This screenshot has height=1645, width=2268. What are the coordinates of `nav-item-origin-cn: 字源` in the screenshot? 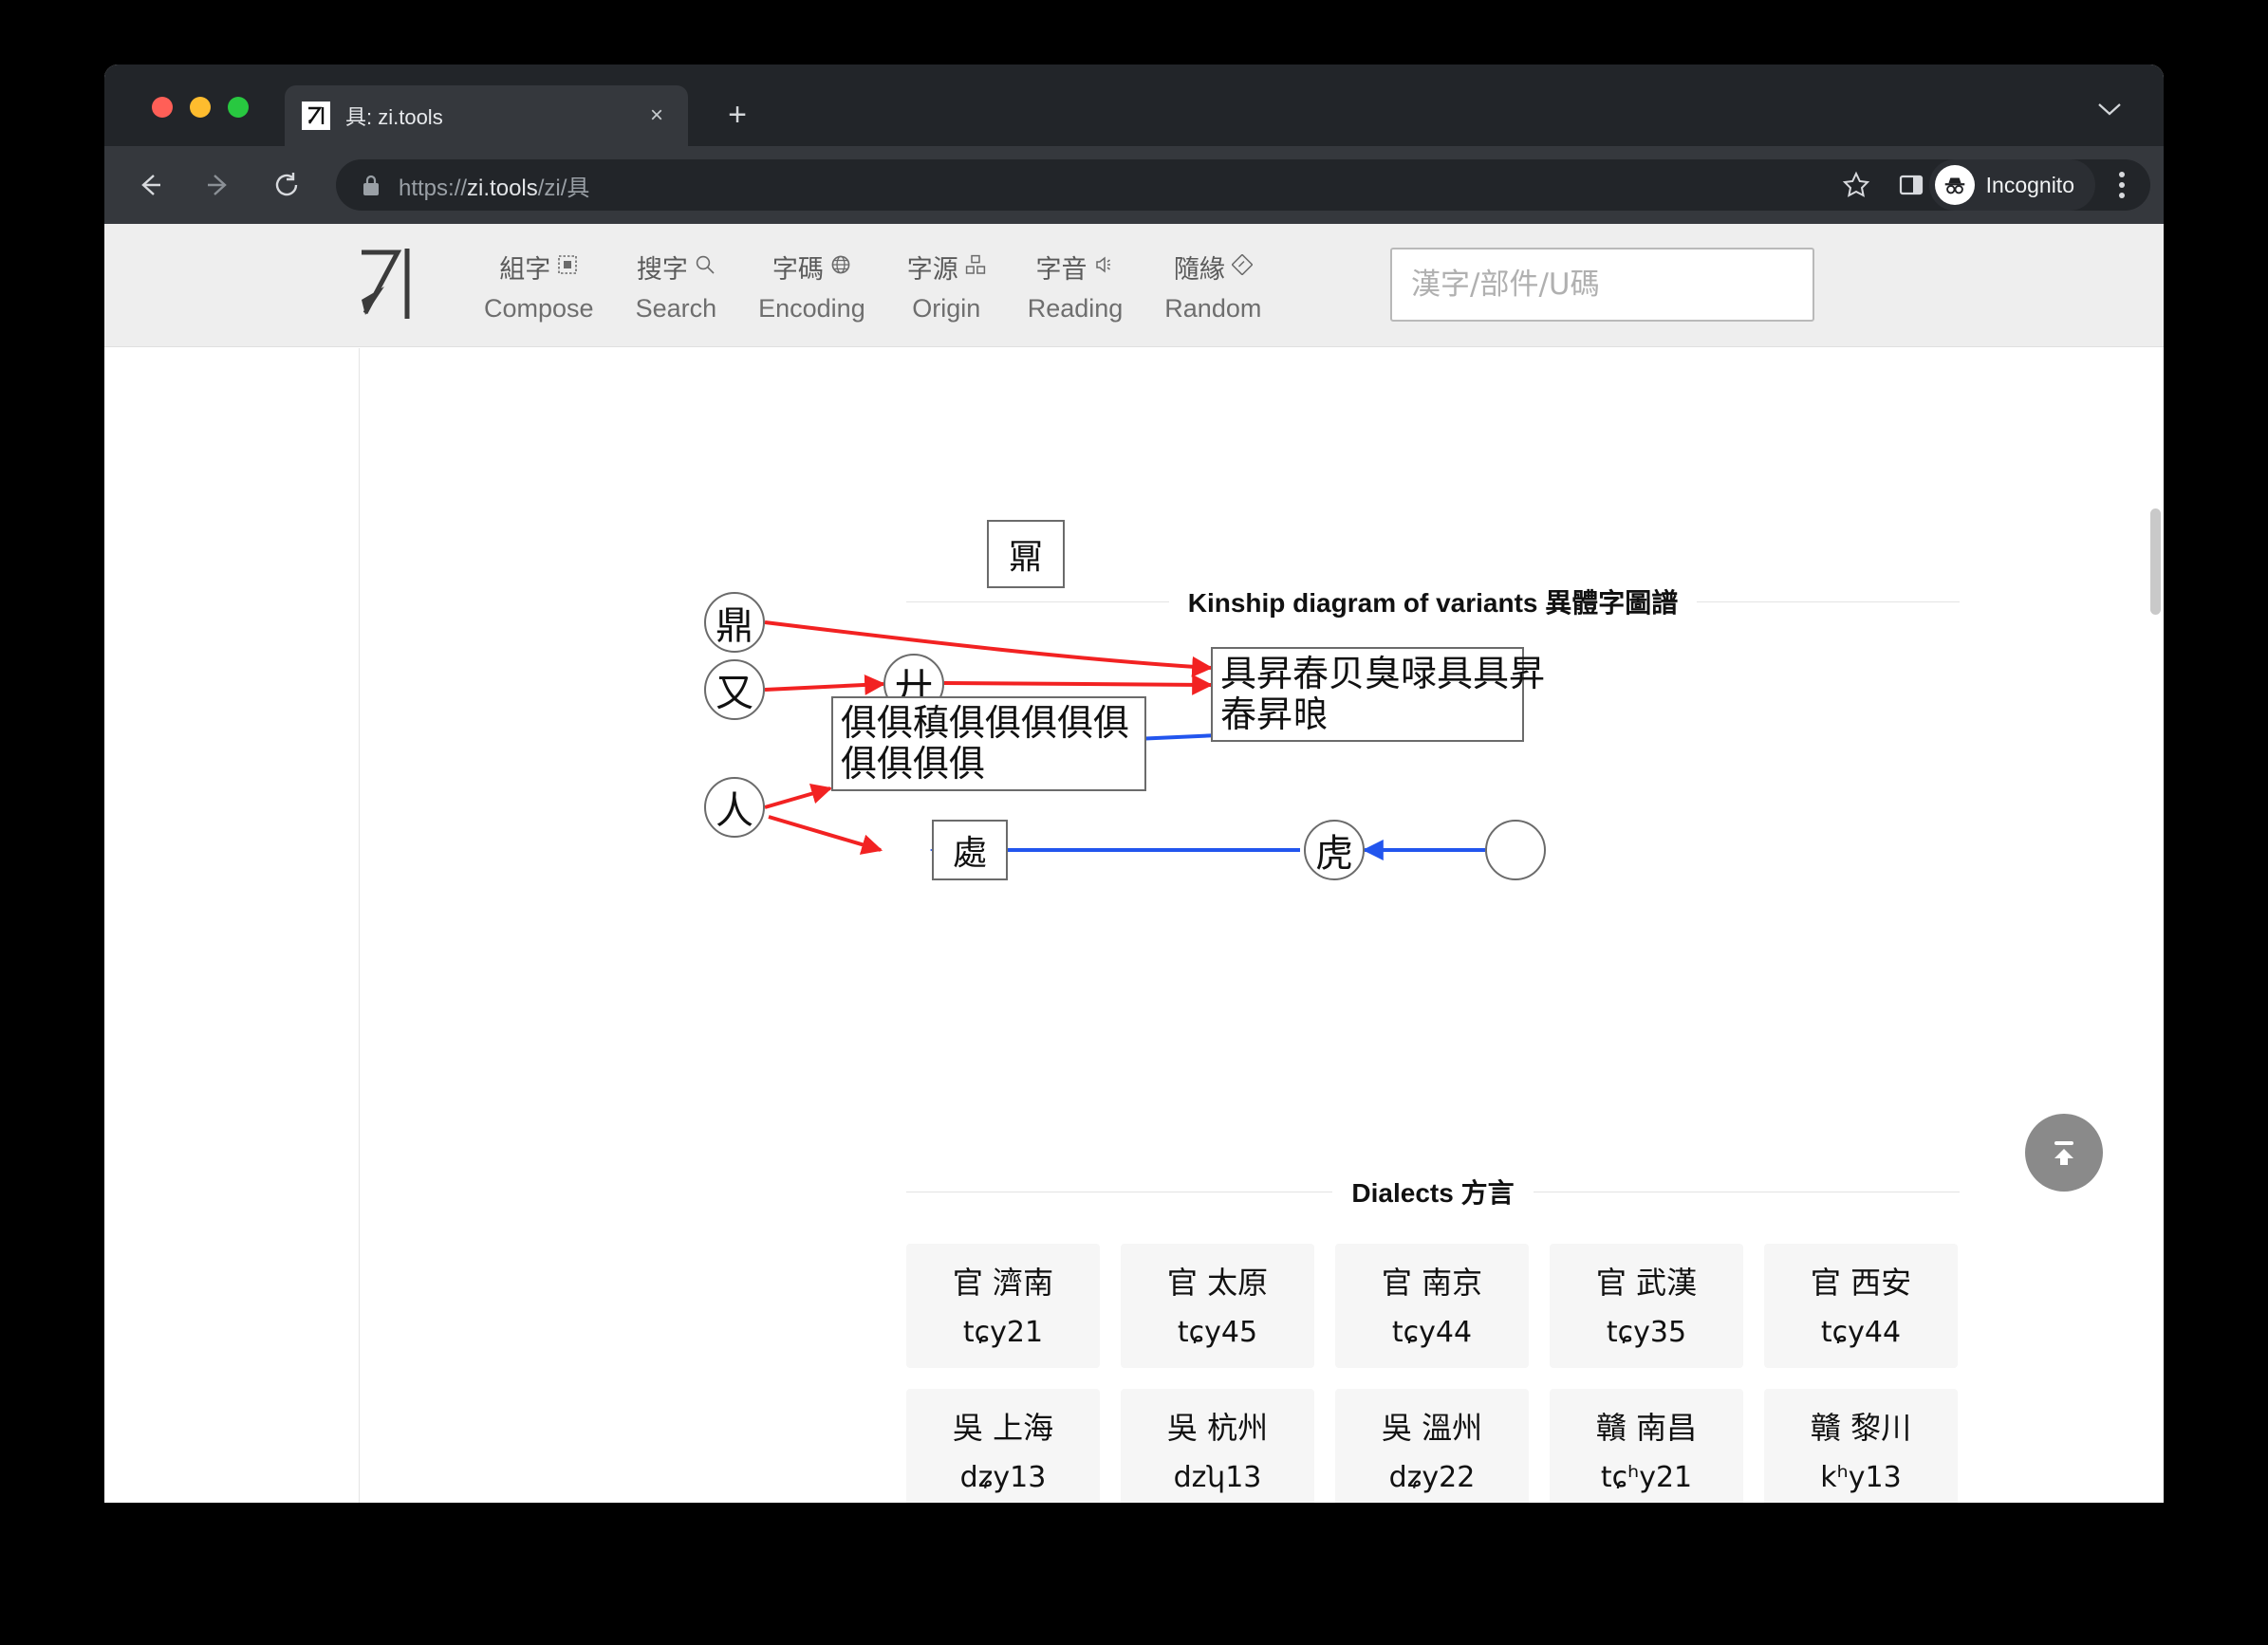 It's located at (947, 267).